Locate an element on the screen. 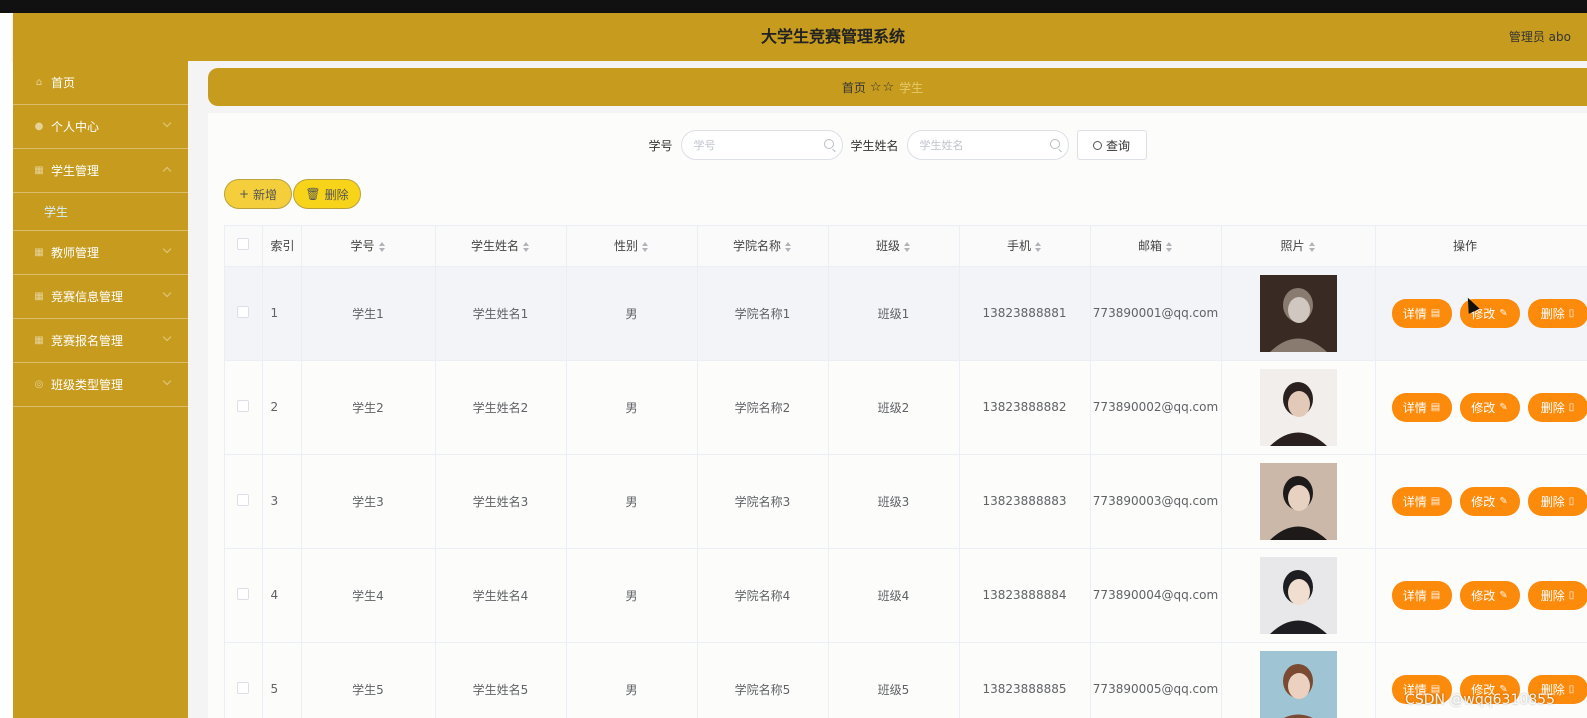  column-header-email: 邮箱 is located at coordinates (1156, 246).